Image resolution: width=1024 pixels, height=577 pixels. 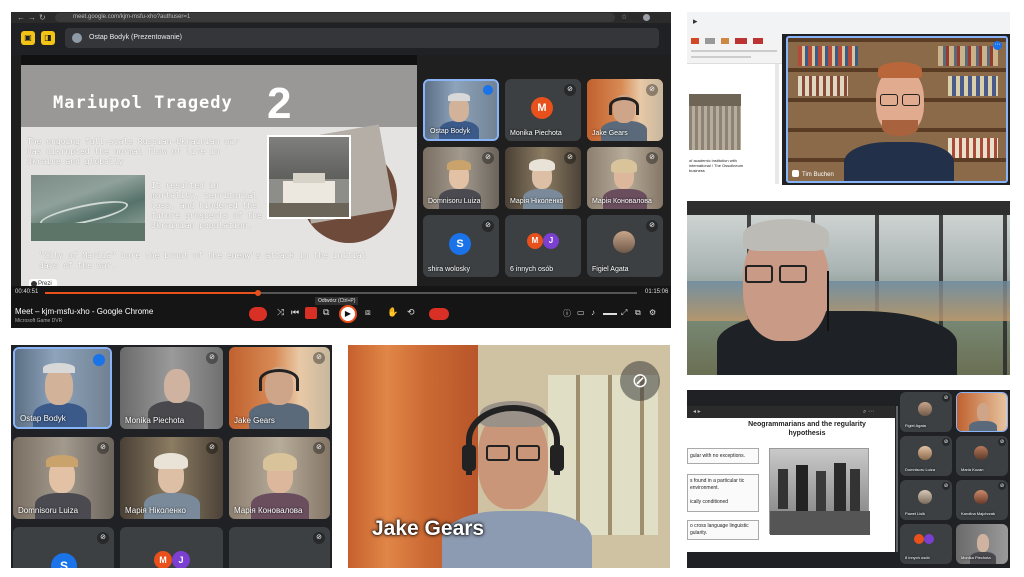 I want to click on participant-name: 8 innych osób, so click(x=917, y=557).